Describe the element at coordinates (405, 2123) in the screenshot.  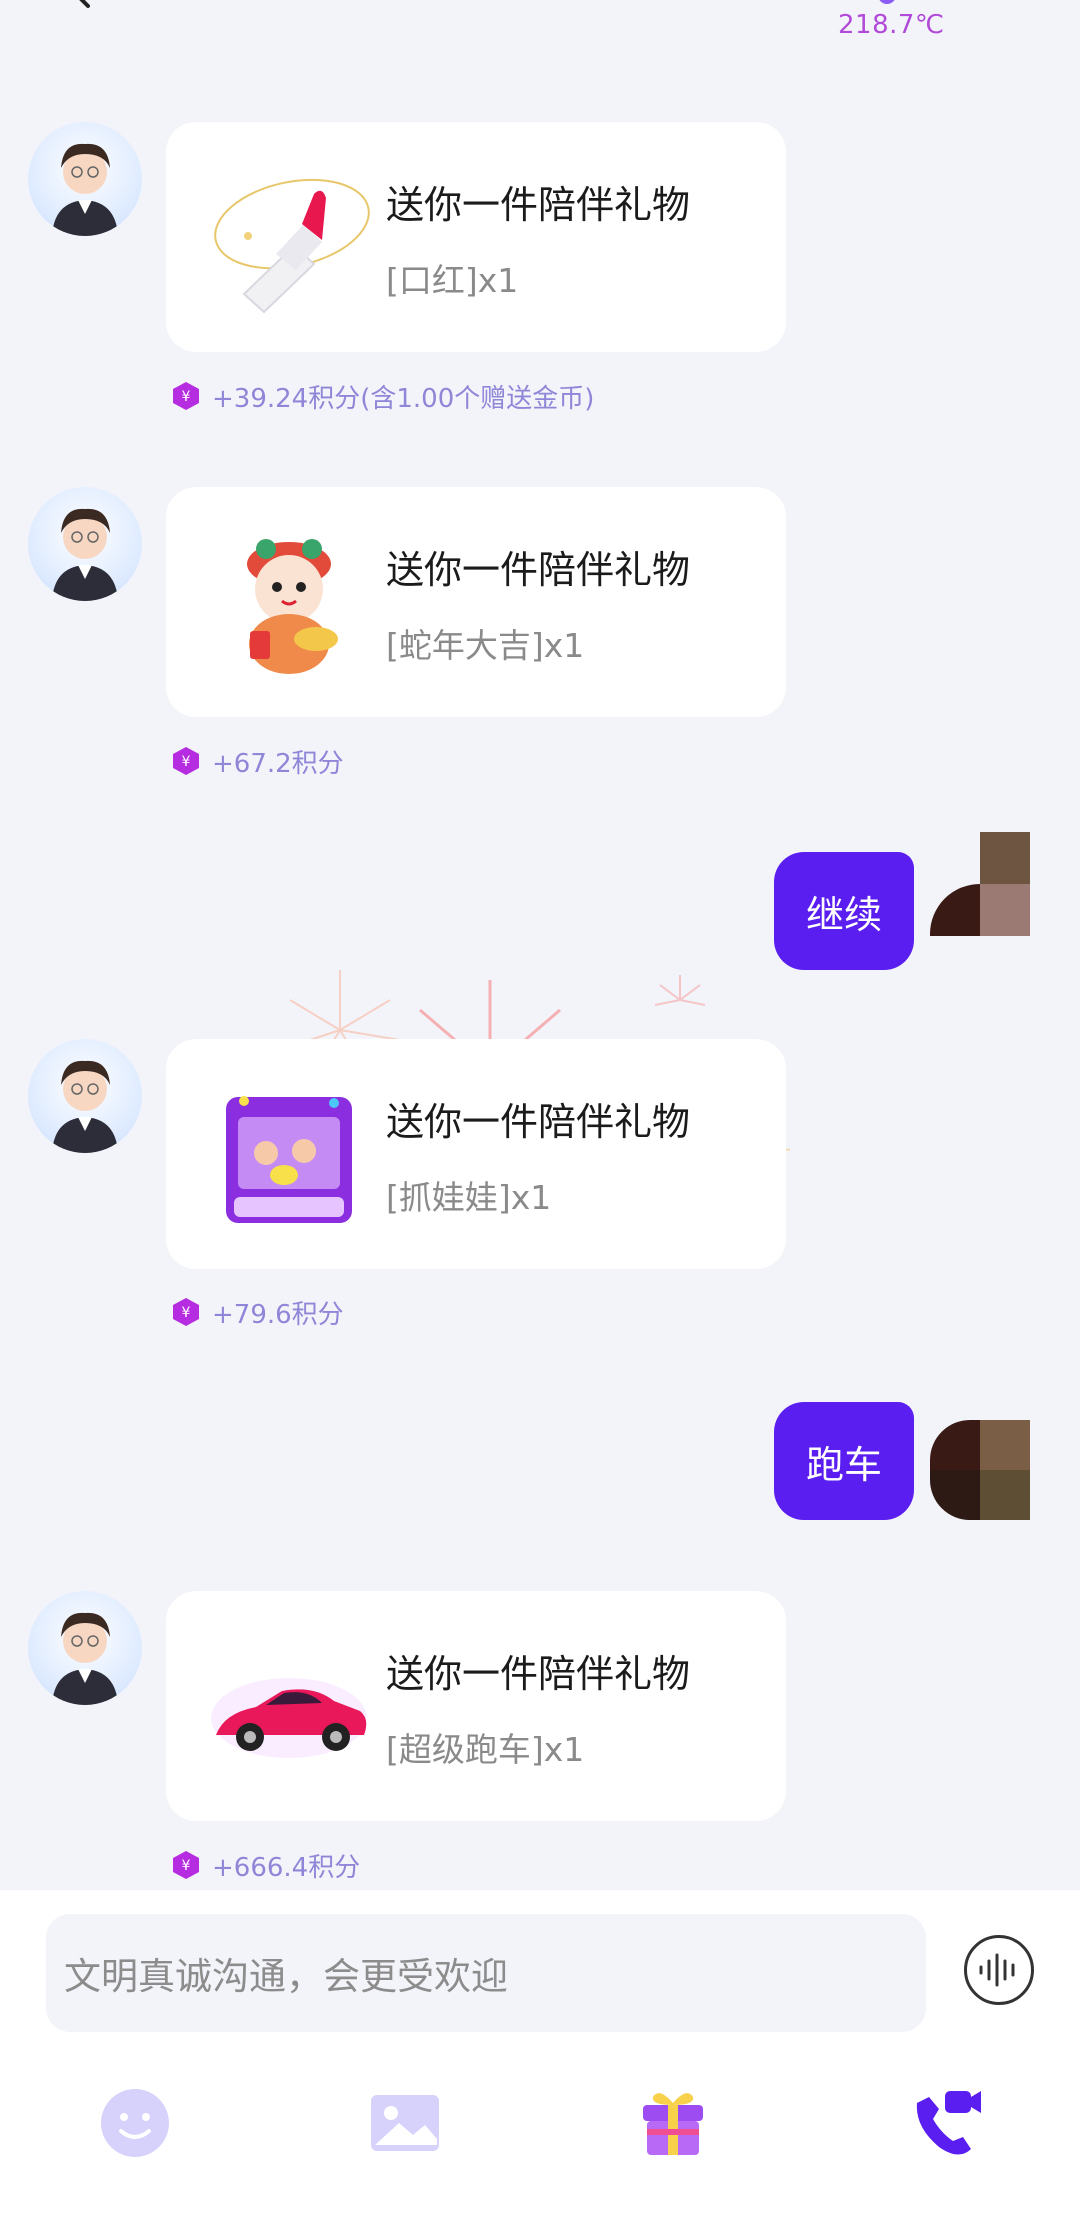
I see `image-icon` at that location.